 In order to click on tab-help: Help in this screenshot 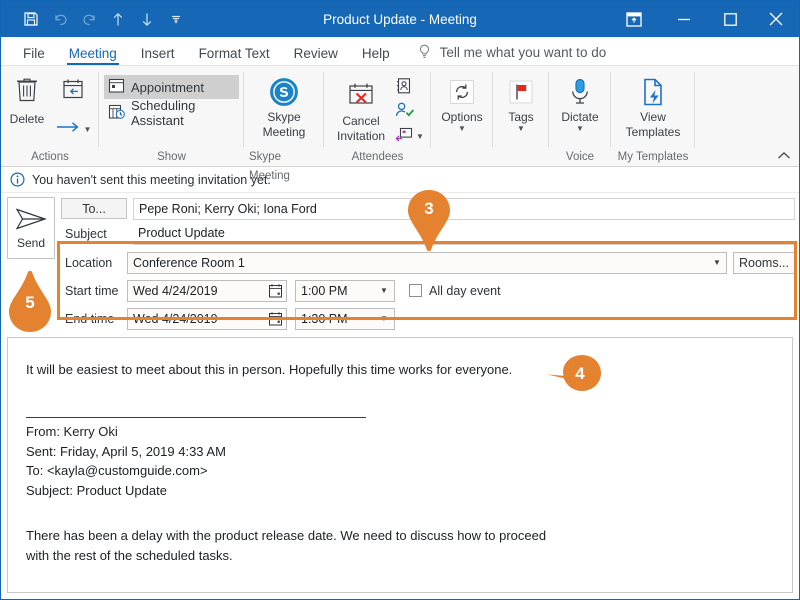, I will do `click(376, 56)`.